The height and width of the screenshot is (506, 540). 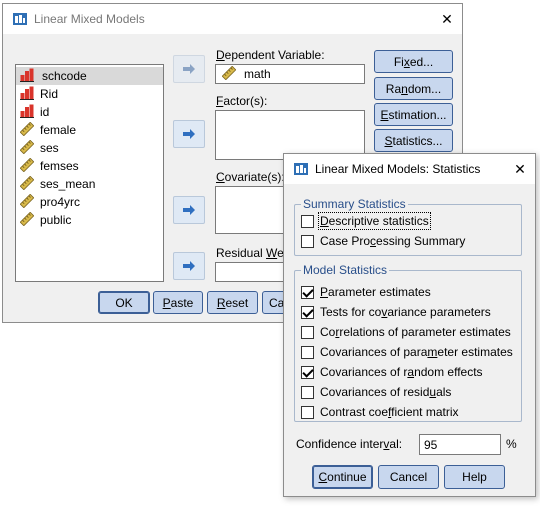 I want to click on checkbox-option: Tests for covariance parameters, so click(x=396, y=312).